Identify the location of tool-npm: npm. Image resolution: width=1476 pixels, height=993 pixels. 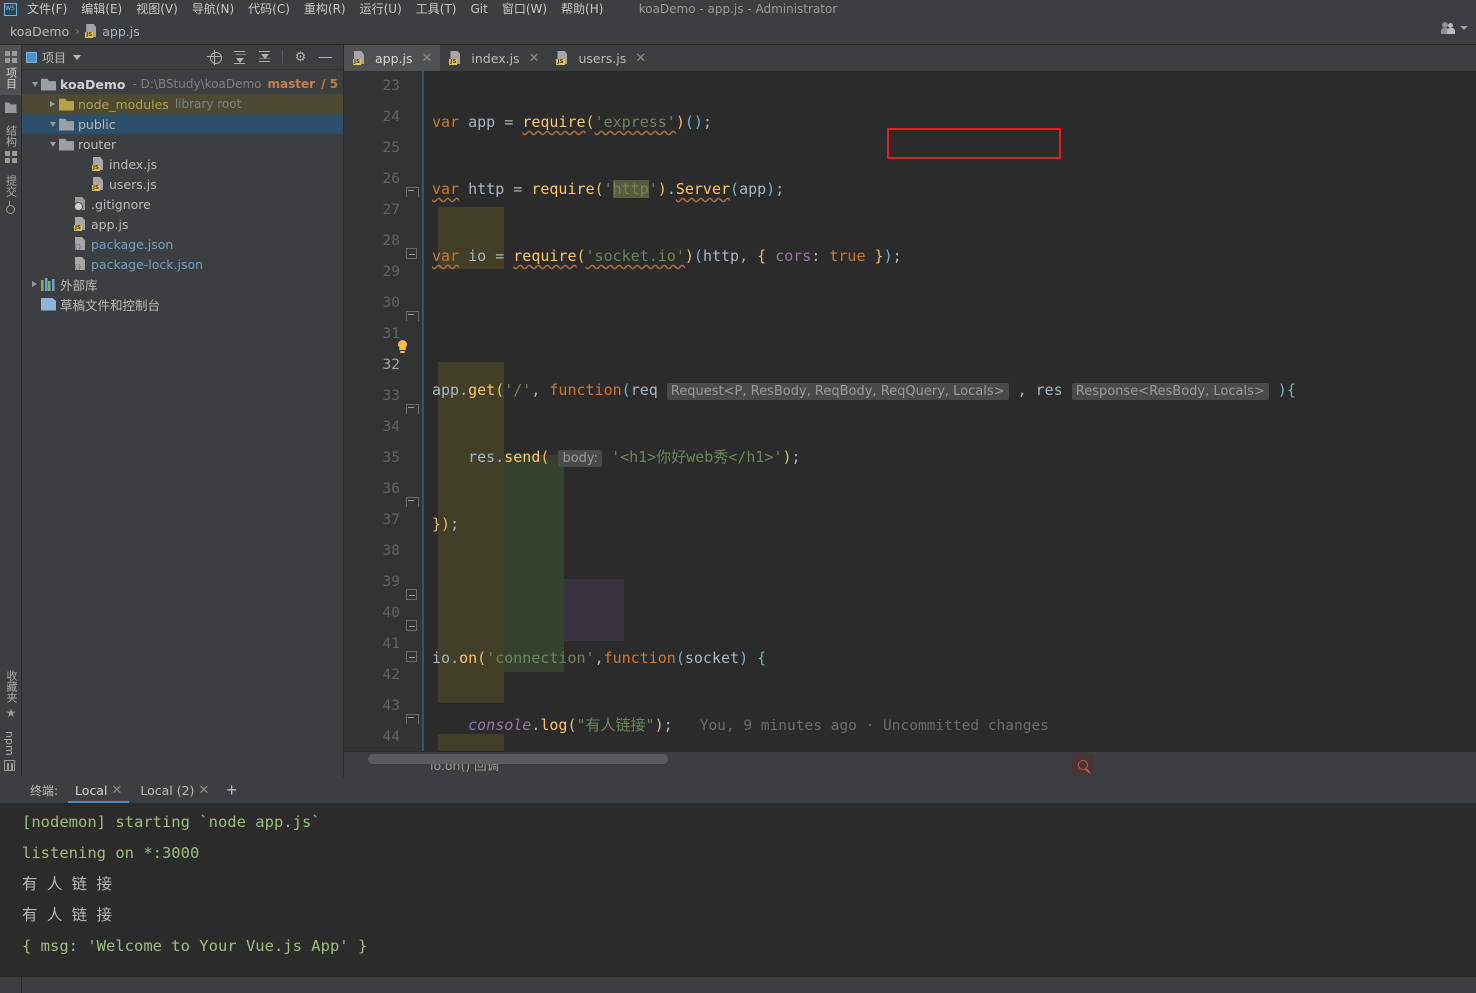
(9, 751).